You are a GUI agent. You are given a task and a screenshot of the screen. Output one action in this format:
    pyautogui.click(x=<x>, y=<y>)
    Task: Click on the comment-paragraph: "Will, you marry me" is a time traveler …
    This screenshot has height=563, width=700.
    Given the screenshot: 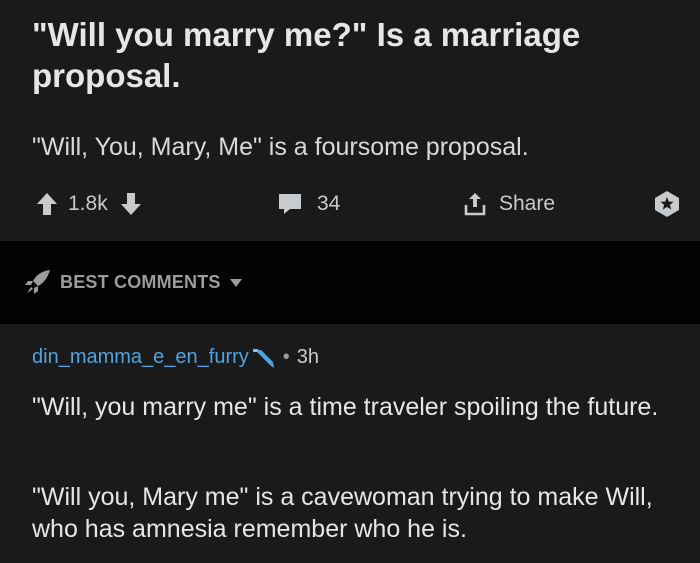 What is the action you would take?
    pyautogui.click(x=345, y=407)
    